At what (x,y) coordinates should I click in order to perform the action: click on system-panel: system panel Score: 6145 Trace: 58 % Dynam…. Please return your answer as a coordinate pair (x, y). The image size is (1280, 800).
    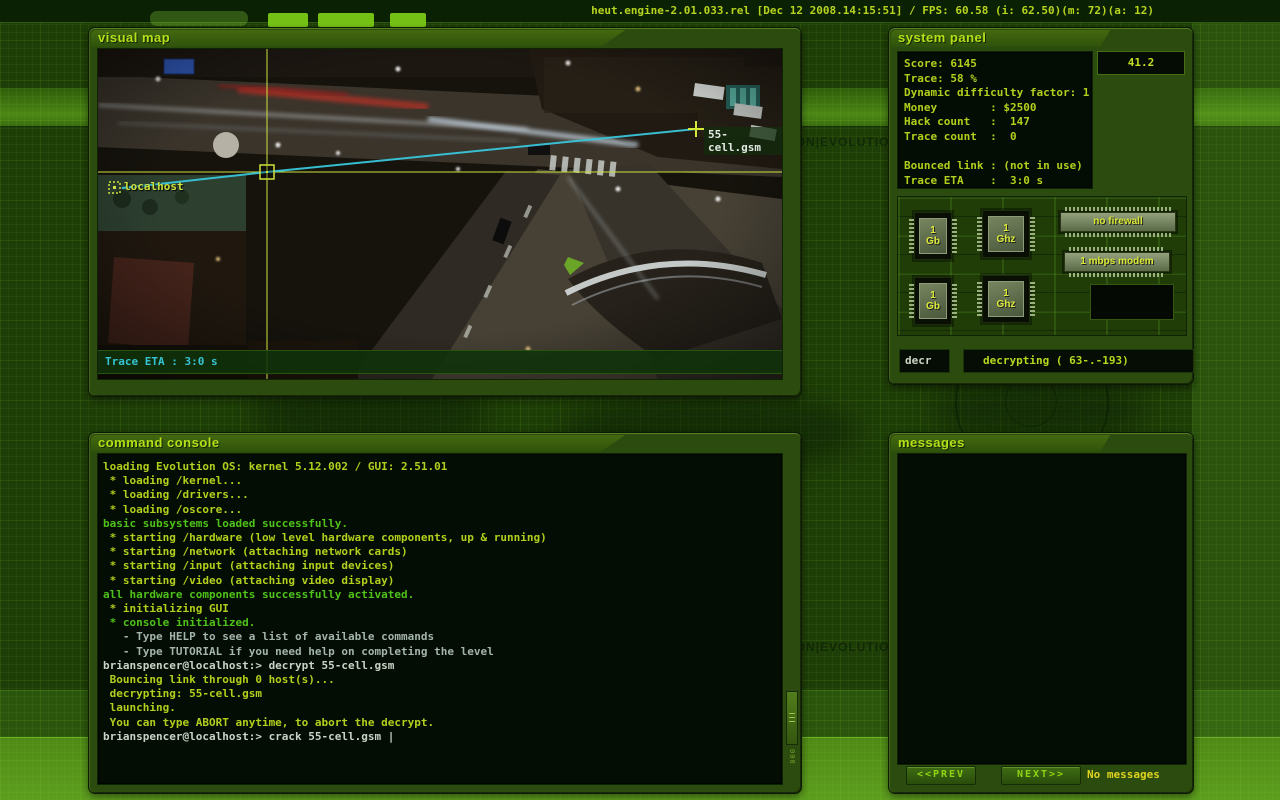
    Looking at the image, I should click on (1041, 206).